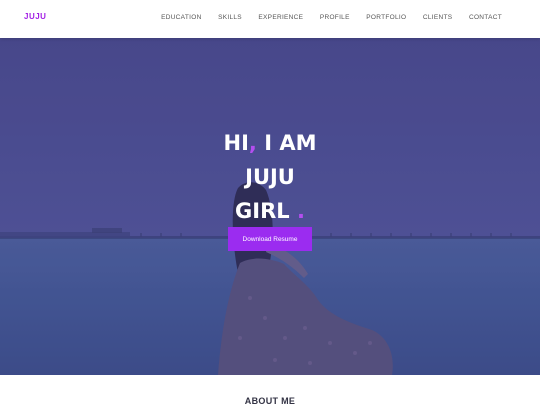 Image resolution: width=540 pixels, height=406 pixels. Describe the element at coordinates (35, 16) in the screenshot. I see `brand-logo: JUJU` at that location.